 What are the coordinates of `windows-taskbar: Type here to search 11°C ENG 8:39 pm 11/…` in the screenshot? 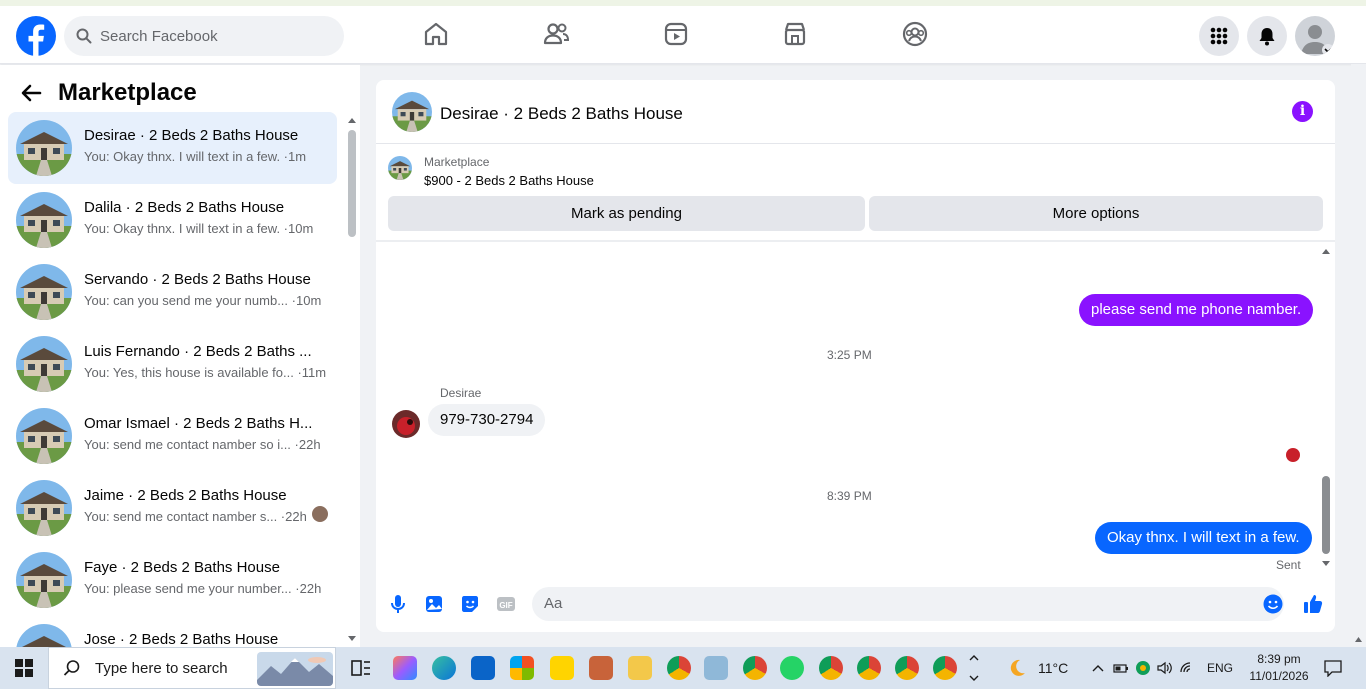 It's located at (683, 668).